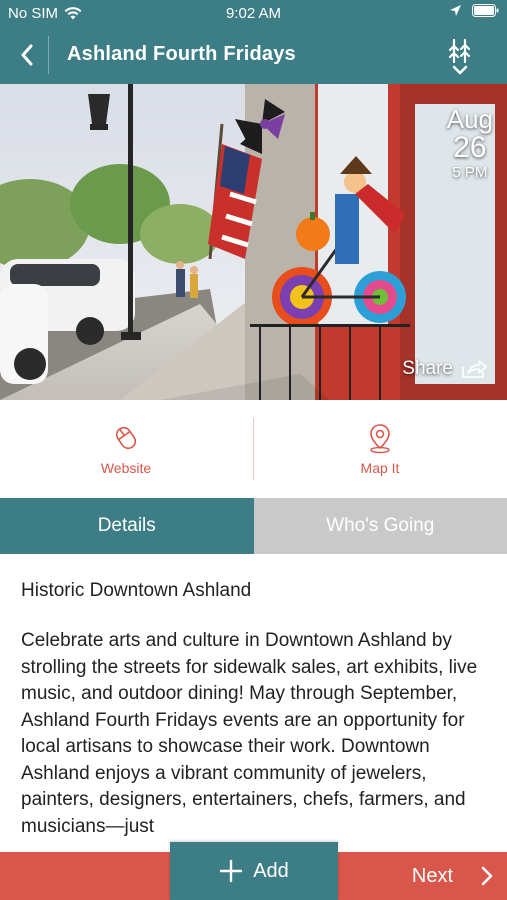 Image resolution: width=507 pixels, height=900 pixels. What do you see at coordinates (469, 119) in the screenshot?
I see `event-month: Aug` at bounding box center [469, 119].